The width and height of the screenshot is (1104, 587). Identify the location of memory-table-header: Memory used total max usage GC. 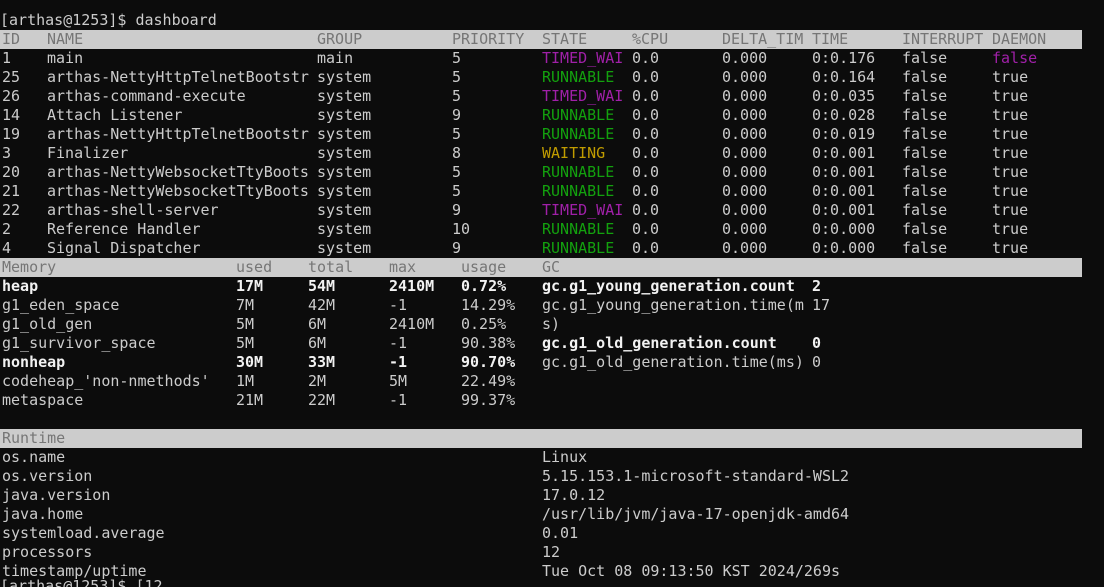
(541, 267).